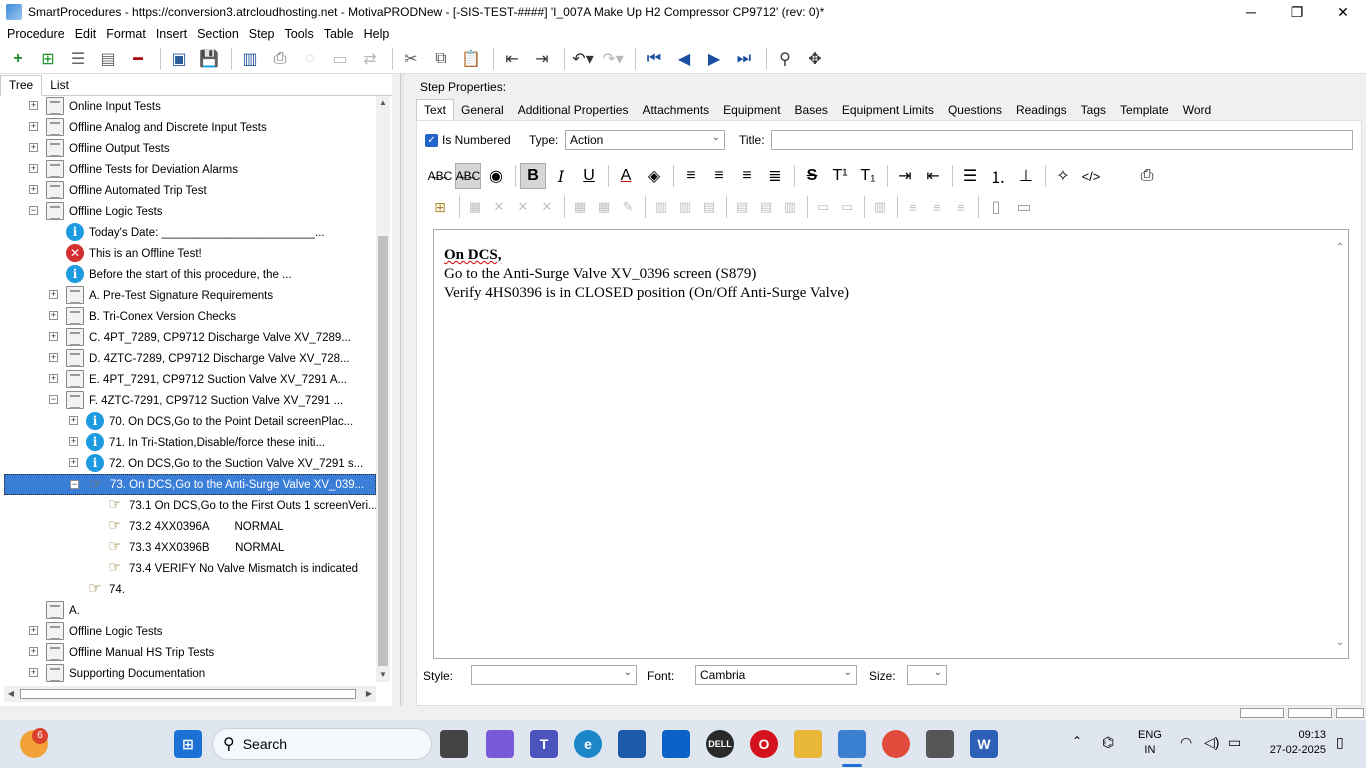  What do you see at coordinates (589, 176) in the screenshot?
I see `underline-icon: U` at bounding box center [589, 176].